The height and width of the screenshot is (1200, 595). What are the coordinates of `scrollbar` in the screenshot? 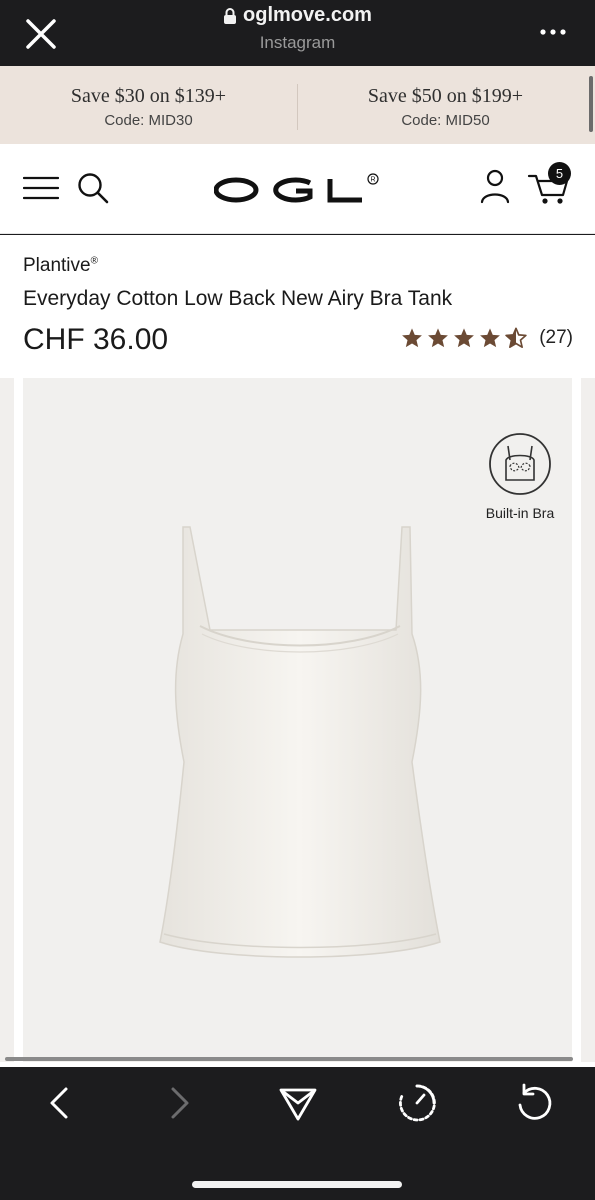 It's located at (591, 104).